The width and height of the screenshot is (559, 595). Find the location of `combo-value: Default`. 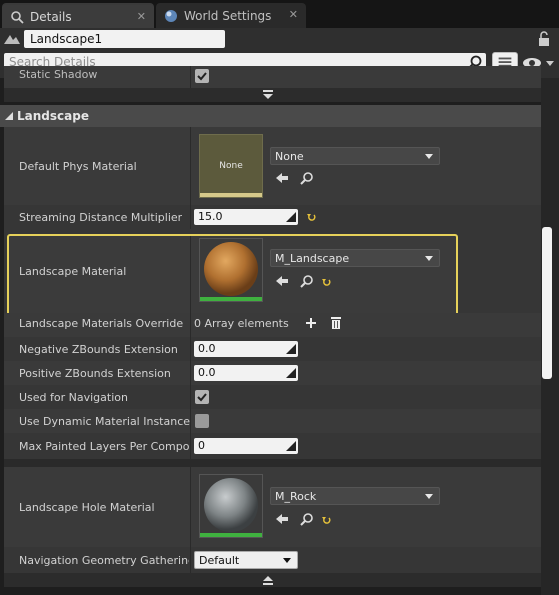

combo-value: Default is located at coordinates (219, 560).